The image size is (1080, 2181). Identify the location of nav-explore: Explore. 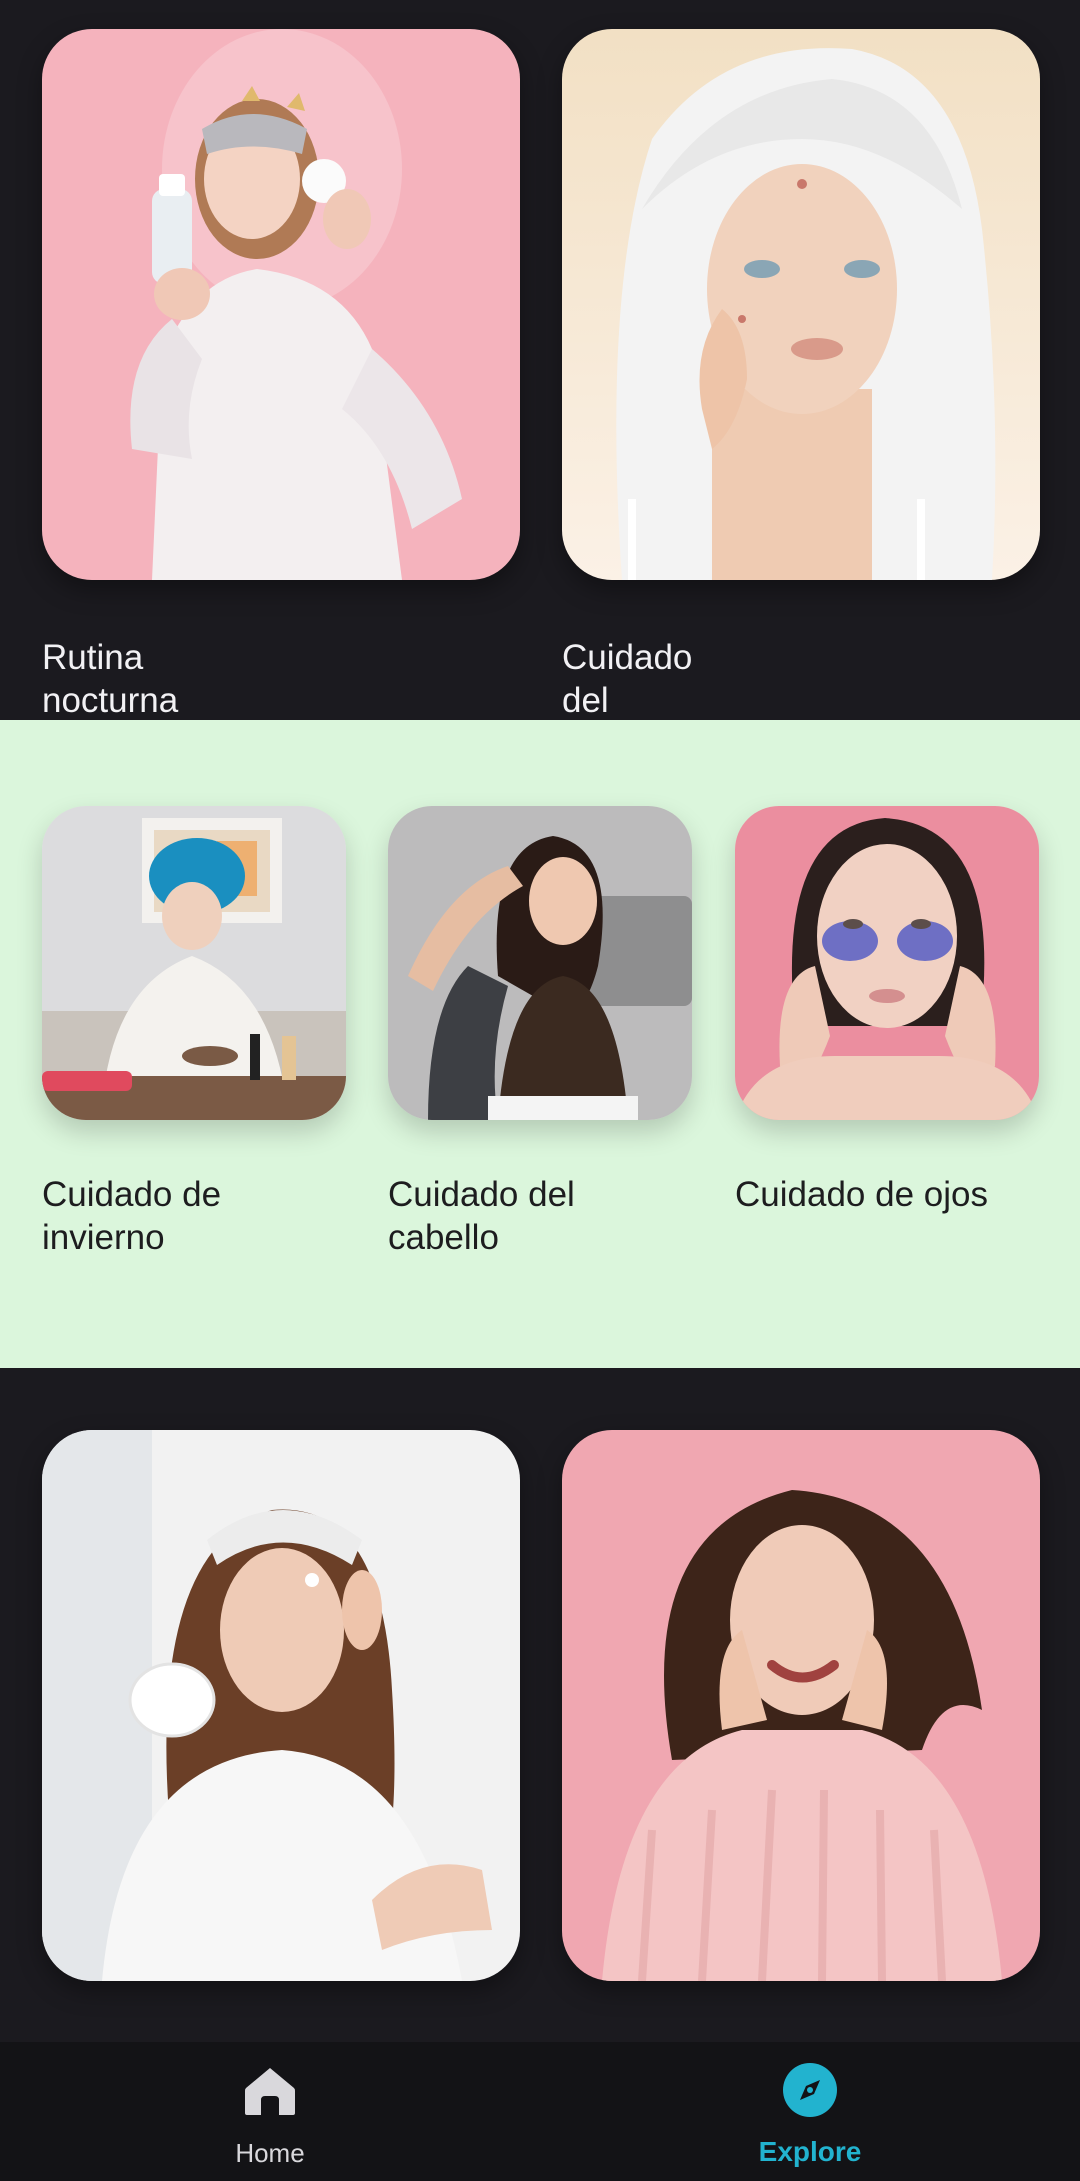
(810, 2111).